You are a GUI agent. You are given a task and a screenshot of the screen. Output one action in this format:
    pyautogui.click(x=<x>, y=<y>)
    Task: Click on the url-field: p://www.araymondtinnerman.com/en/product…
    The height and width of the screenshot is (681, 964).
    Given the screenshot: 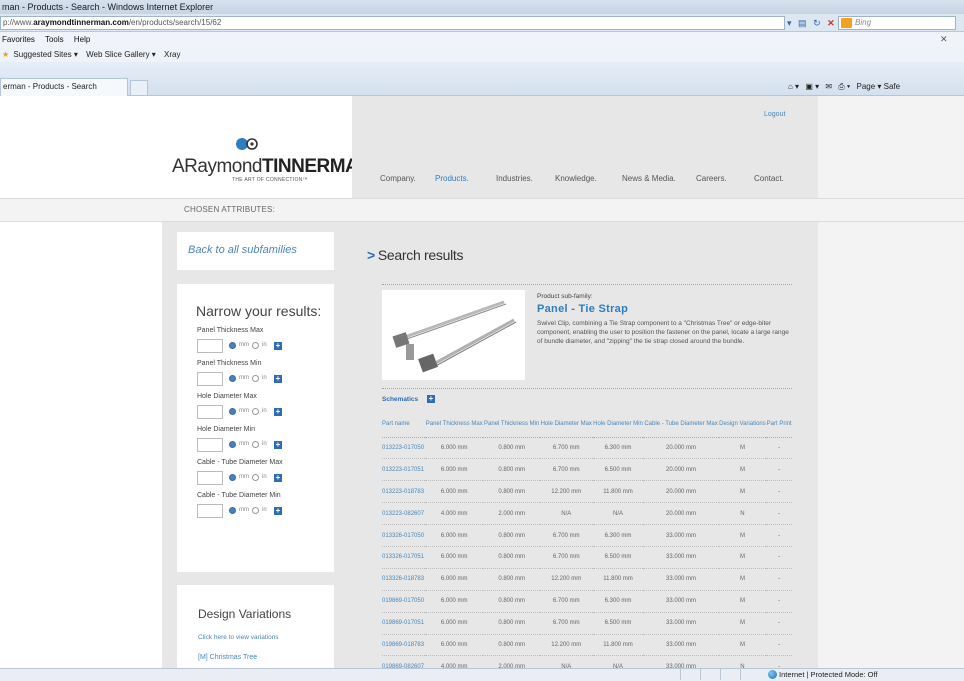 What is the action you would take?
    pyautogui.click(x=392, y=23)
    